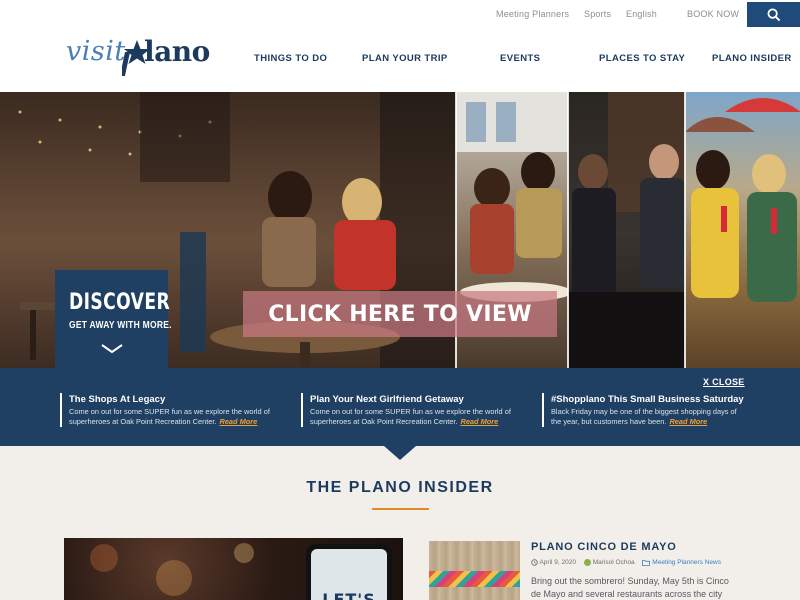  What do you see at coordinates (724, 382) in the screenshot?
I see `close-promo-link: X CLOSE` at bounding box center [724, 382].